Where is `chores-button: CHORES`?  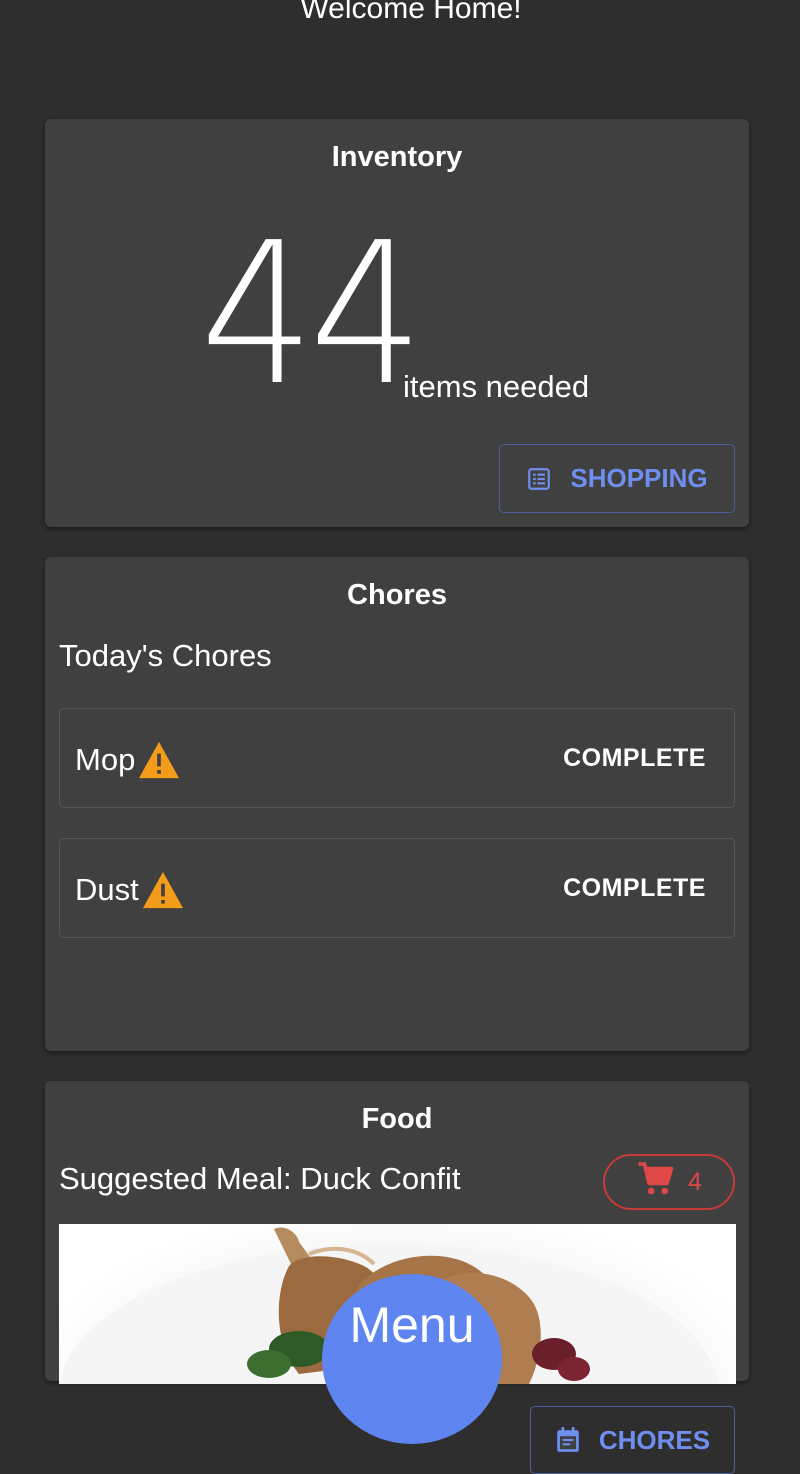 chores-button: CHORES is located at coordinates (632, 1440).